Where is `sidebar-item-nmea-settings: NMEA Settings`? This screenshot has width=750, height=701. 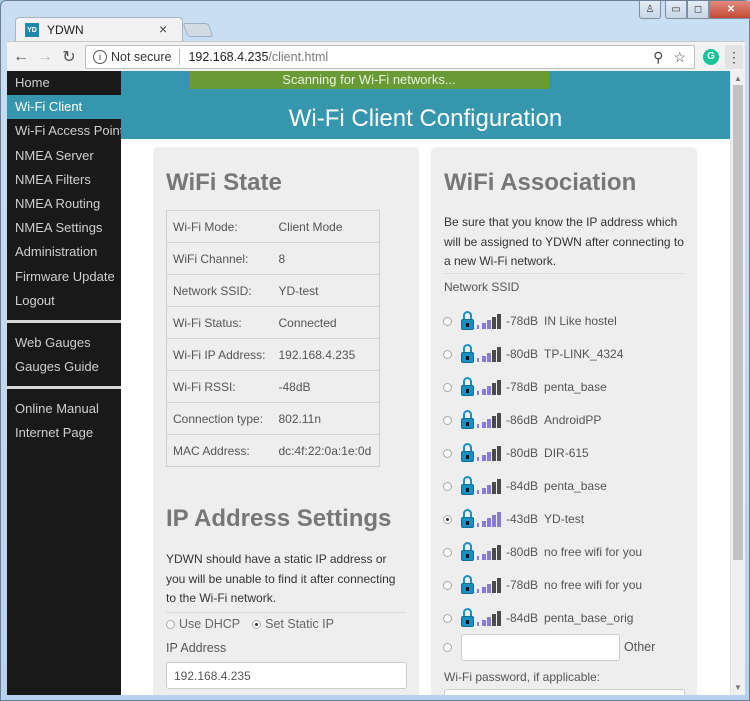
sidebar-item-nmea-settings: NMEA Settings is located at coordinates (64, 228).